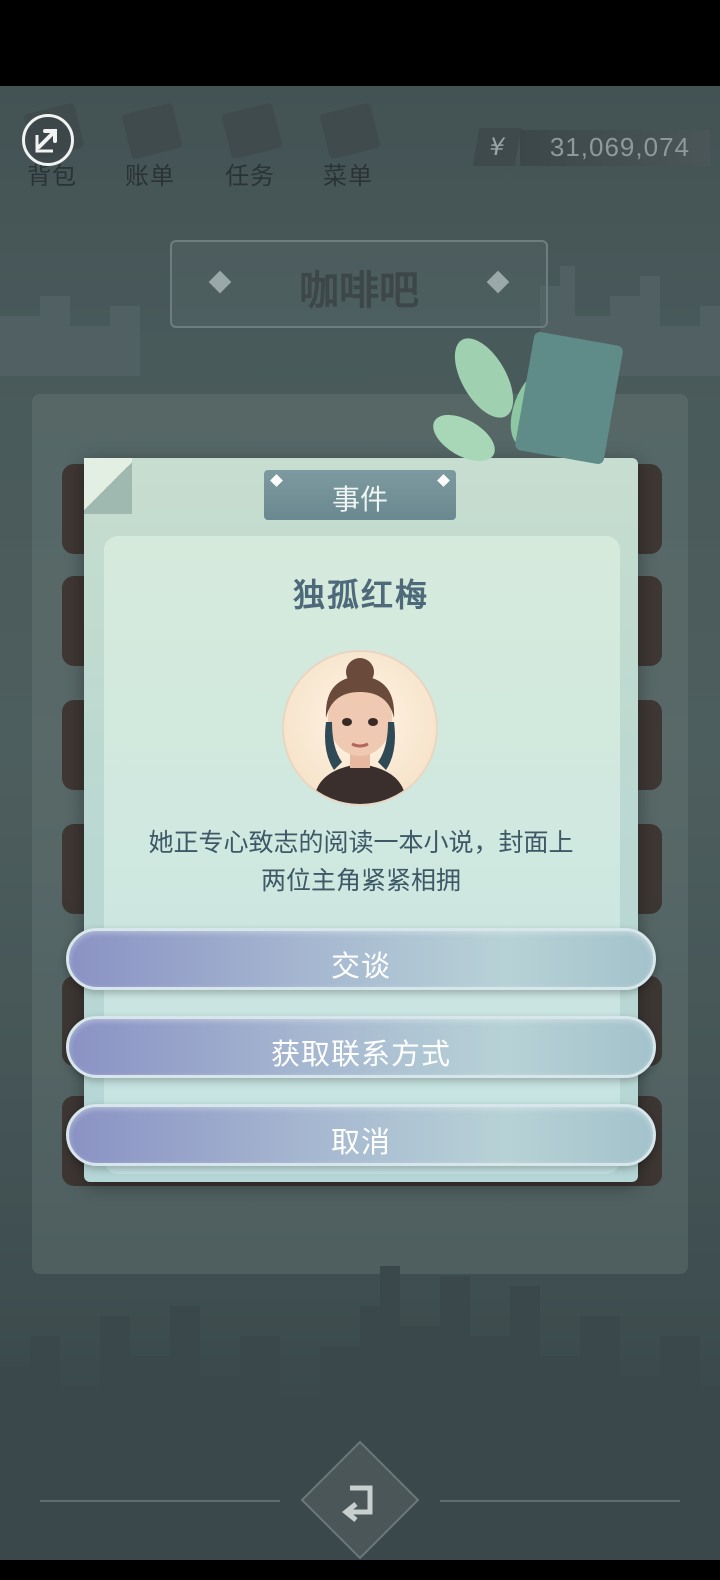 The image size is (720, 1580). I want to click on shop-title-panel: 咖啡吧, so click(359, 284).